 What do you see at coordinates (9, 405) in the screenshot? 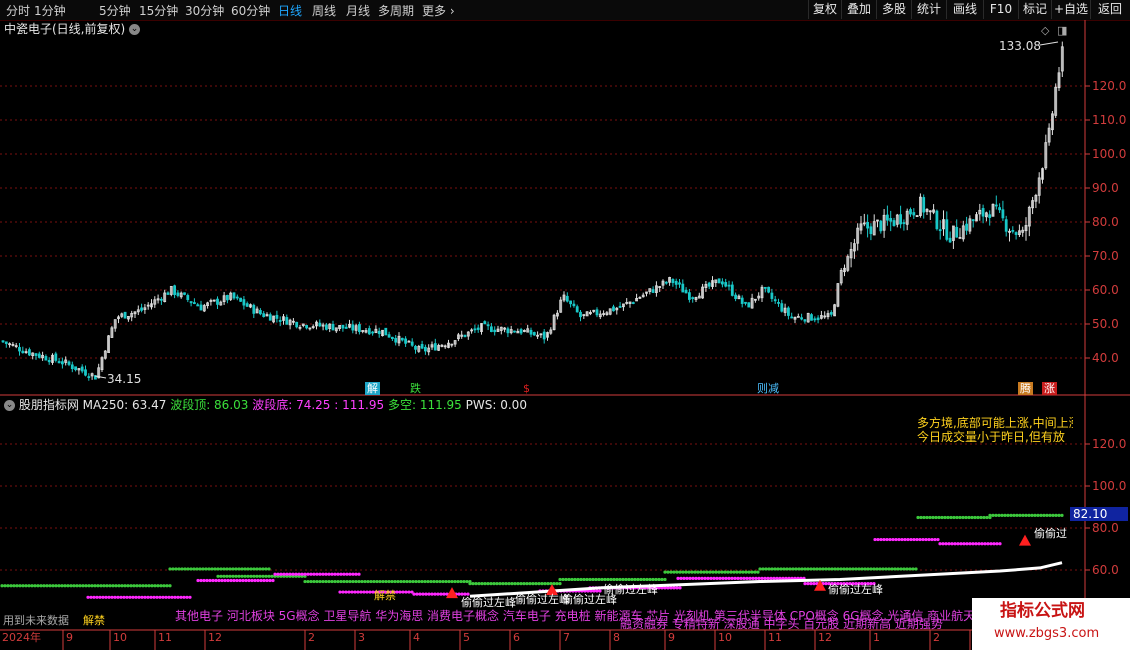
I see `indicator-menu-icon: ⌄` at bounding box center [9, 405].